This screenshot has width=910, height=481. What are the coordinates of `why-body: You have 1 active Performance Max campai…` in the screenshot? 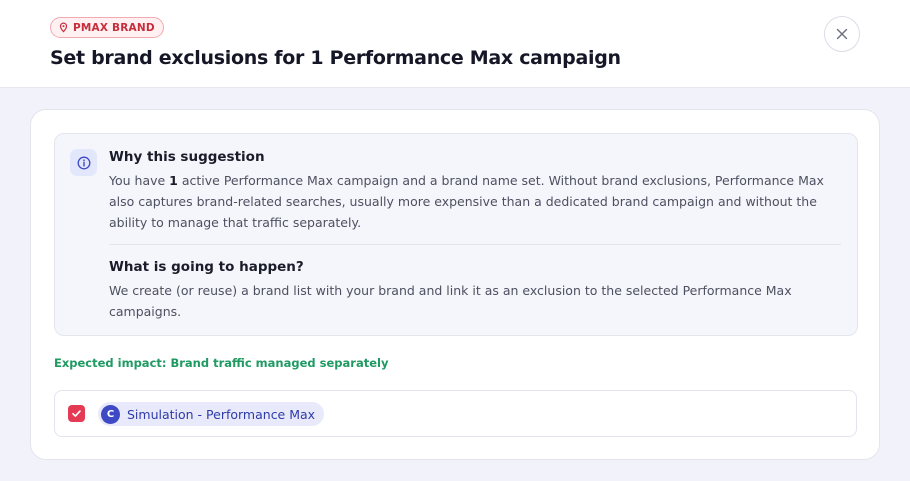 It's located at (479, 201).